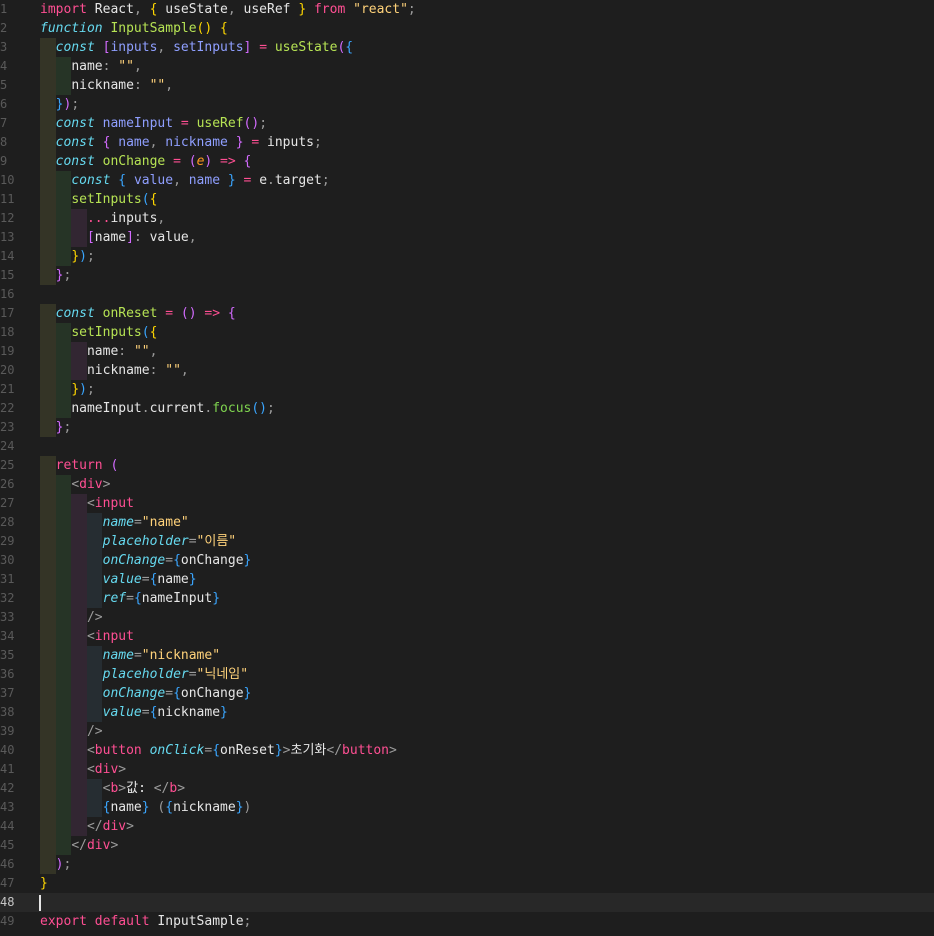 This screenshot has height=936, width=934. What do you see at coordinates (467, 845) in the screenshot?
I see `code-line: 45 </div>` at bounding box center [467, 845].